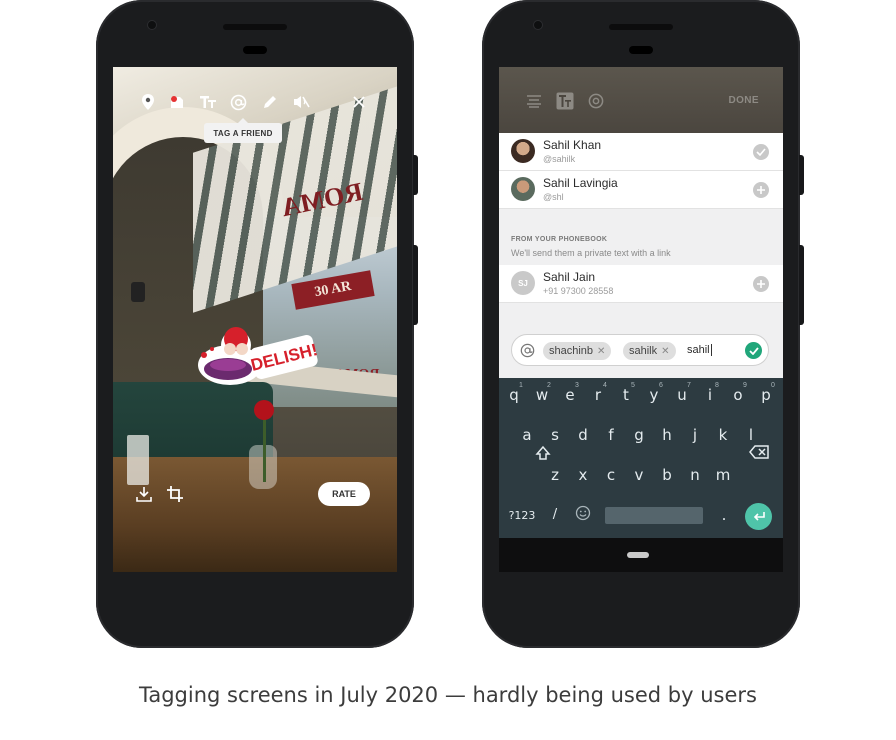 This screenshot has height=740, width=896. Describe the element at coordinates (555, 514) in the screenshot. I see `slash-key: /` at that location.